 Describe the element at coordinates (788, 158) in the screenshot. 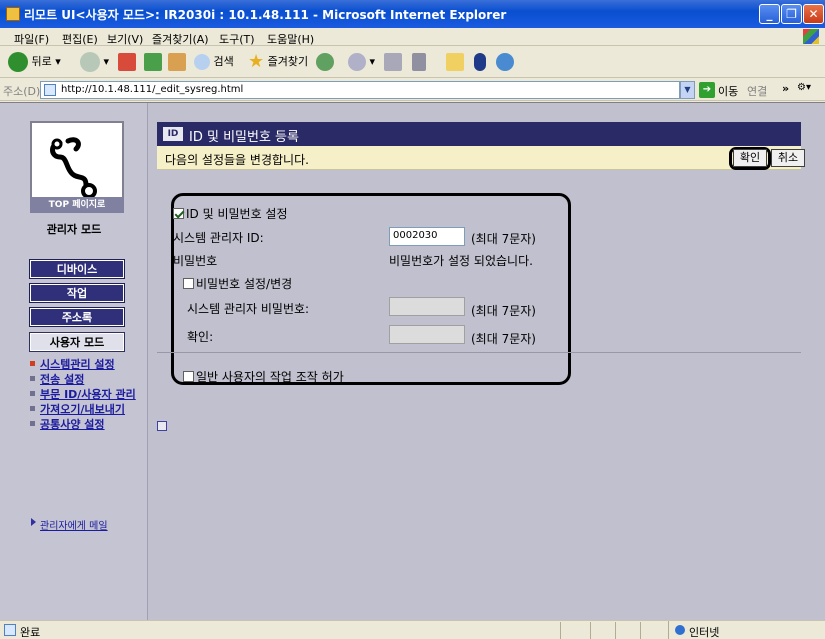

I see `cancel-button: 취소` at that location.